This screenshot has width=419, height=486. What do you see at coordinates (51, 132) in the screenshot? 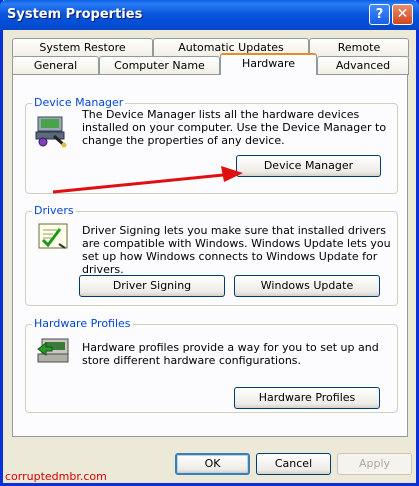
I see `device-manager-icon` at bounding box center [51, 132].